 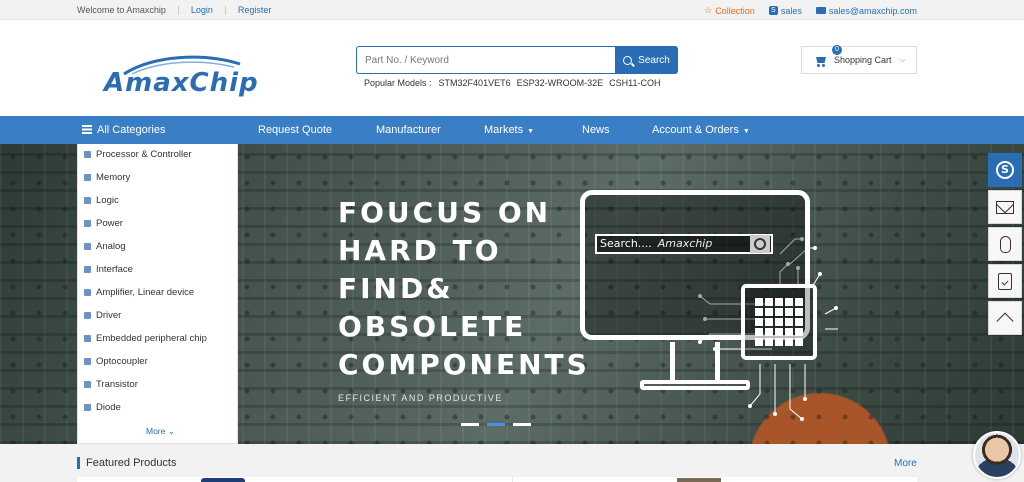 I want to click on nav-label: News, so click(x=596, y=130).